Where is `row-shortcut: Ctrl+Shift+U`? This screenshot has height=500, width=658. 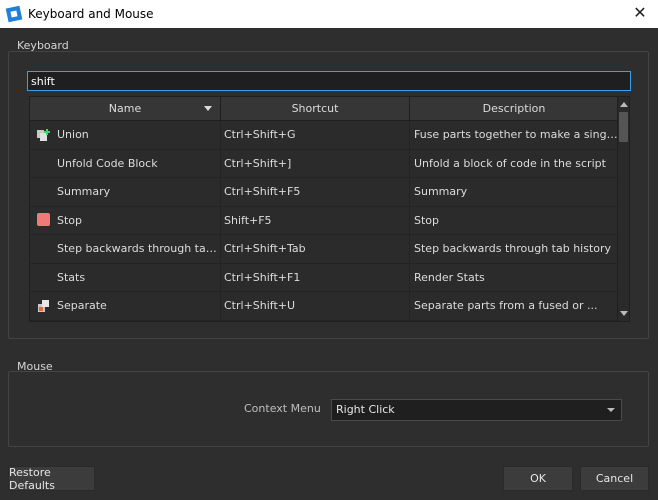
row-shortcut: Ctrl+Shift+U is located at coordinates (260, 306).